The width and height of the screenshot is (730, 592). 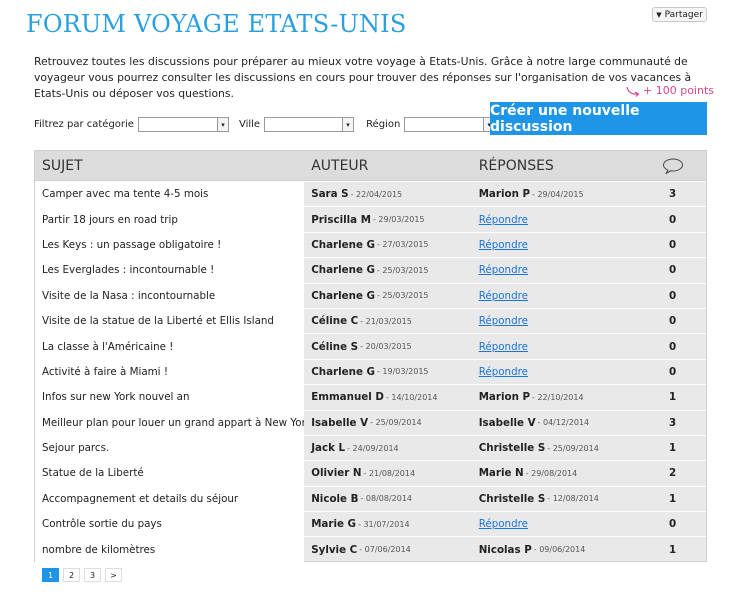 I want to click on author-cell: Marie G- 31/07/2014, so click(x=388, y=524).